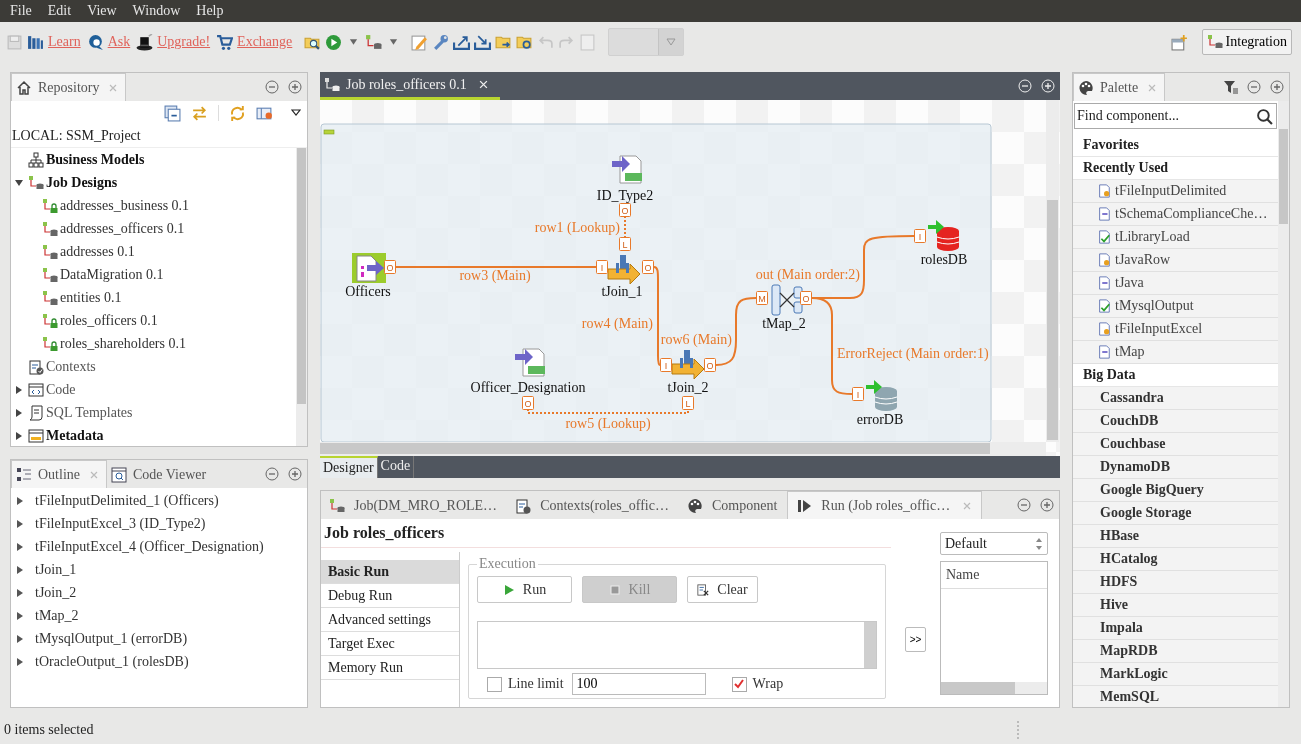 The height and width of the screenshot is (744, 1301). Describe the element at coordinates (688, 403) in the screenshot. I see `connector-port: L` at that location.